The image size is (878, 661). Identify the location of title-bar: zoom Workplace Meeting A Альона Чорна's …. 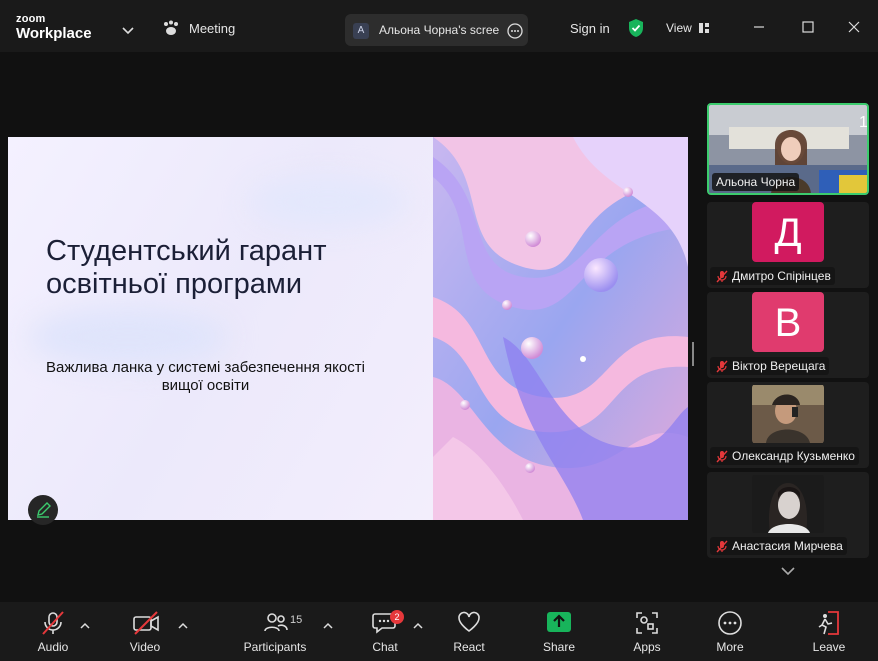
(439, 26).